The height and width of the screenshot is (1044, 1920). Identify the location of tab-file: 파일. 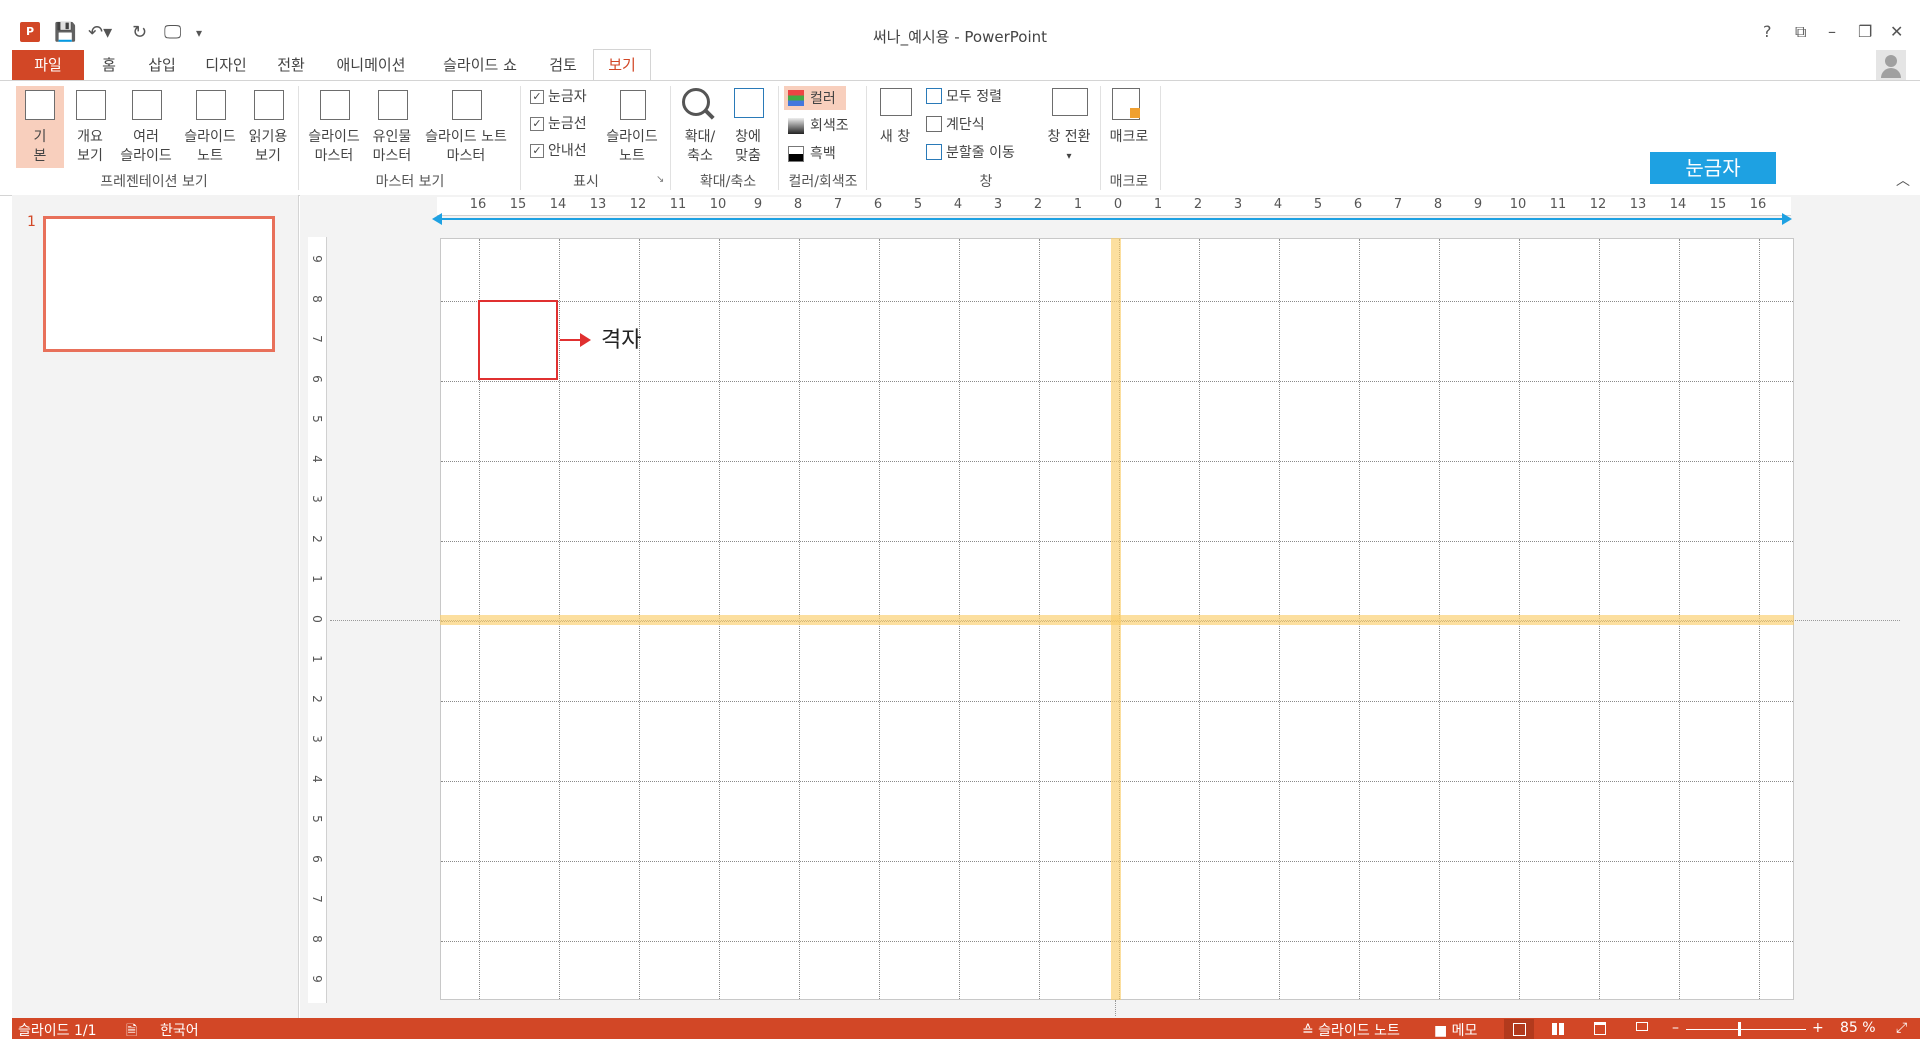
(48, 65).